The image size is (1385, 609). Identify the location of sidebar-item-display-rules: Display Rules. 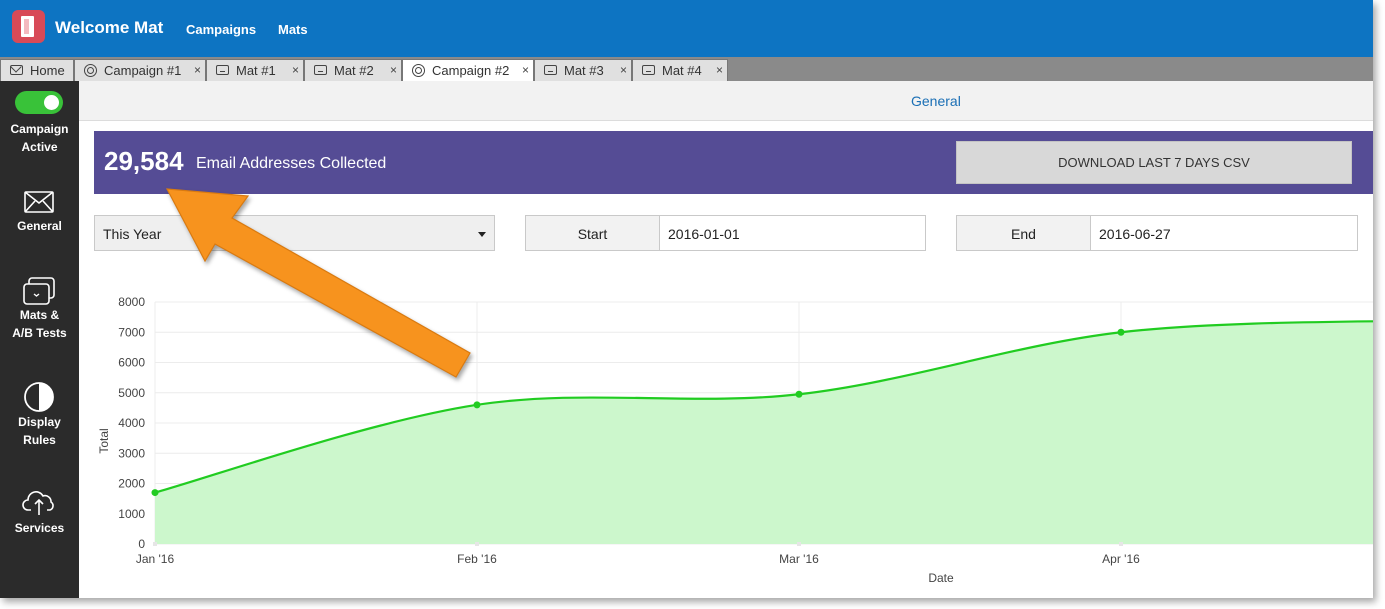
(39, 418).